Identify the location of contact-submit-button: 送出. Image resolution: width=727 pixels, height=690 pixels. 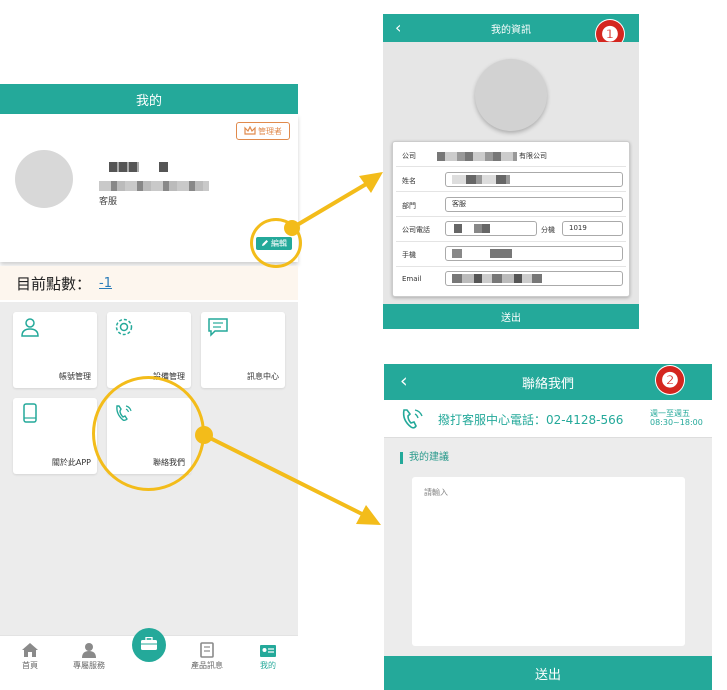
(548, 673).